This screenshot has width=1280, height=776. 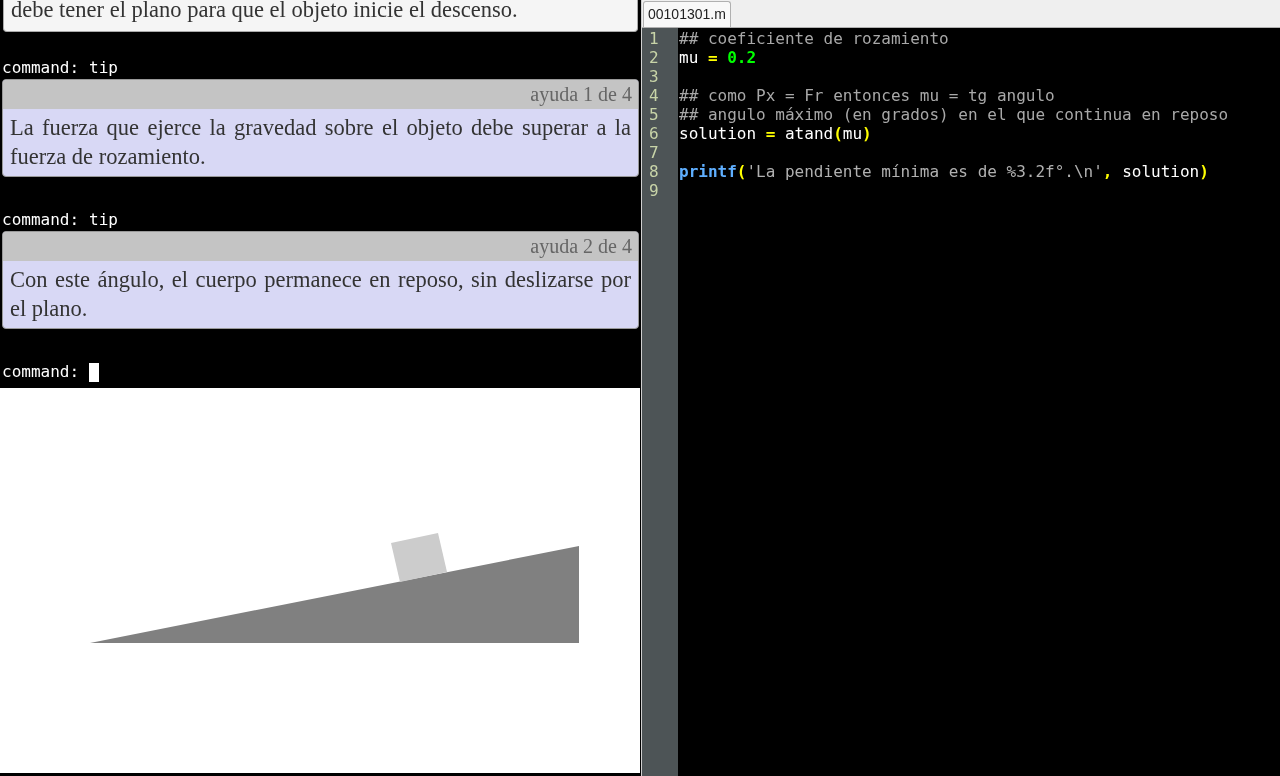 I want to click on tip-header: ayuda 2 de 4, so click(x=320, y=246).